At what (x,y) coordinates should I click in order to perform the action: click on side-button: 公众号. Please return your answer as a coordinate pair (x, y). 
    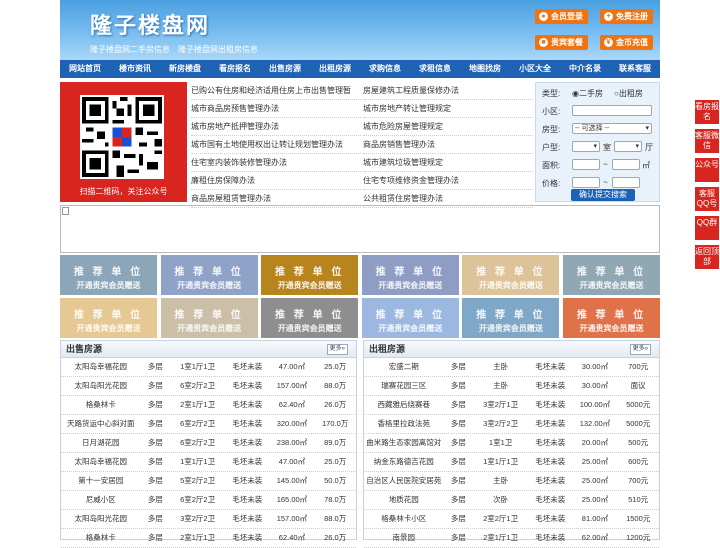
    Looking at the image, I should click on (707, 170).